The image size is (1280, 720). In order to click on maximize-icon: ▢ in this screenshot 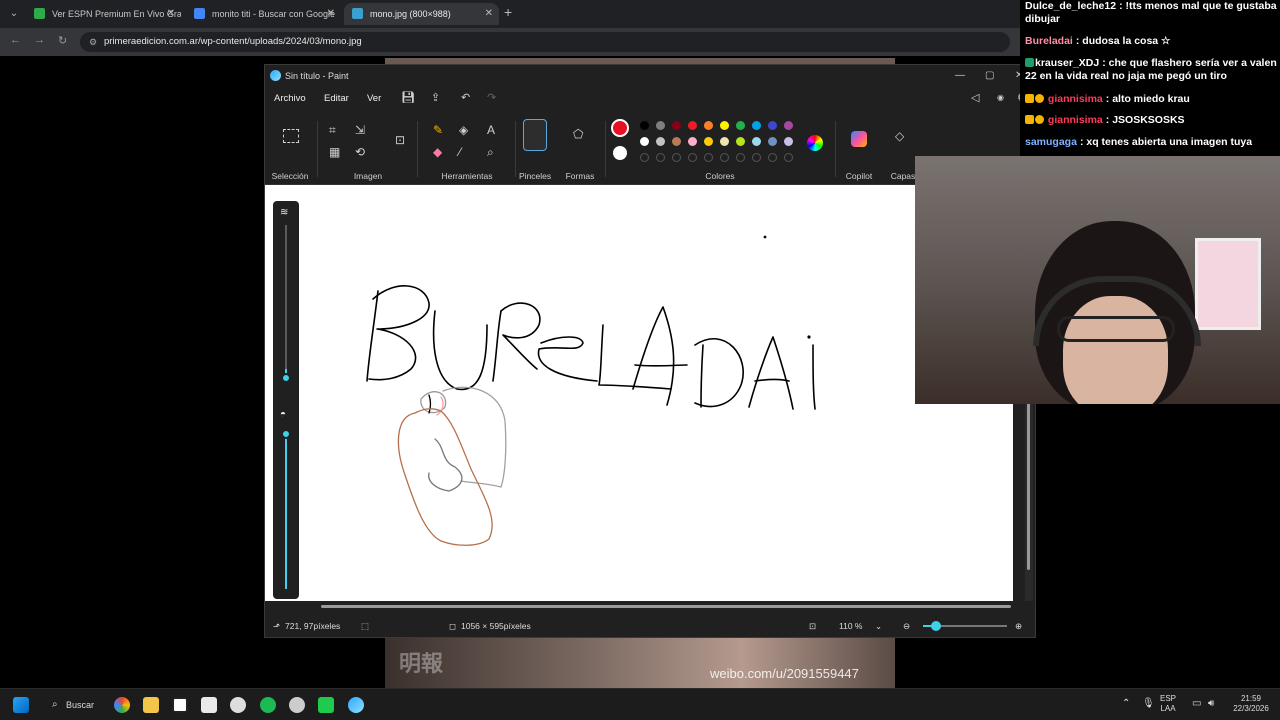, I will do `click(989, 76)`.